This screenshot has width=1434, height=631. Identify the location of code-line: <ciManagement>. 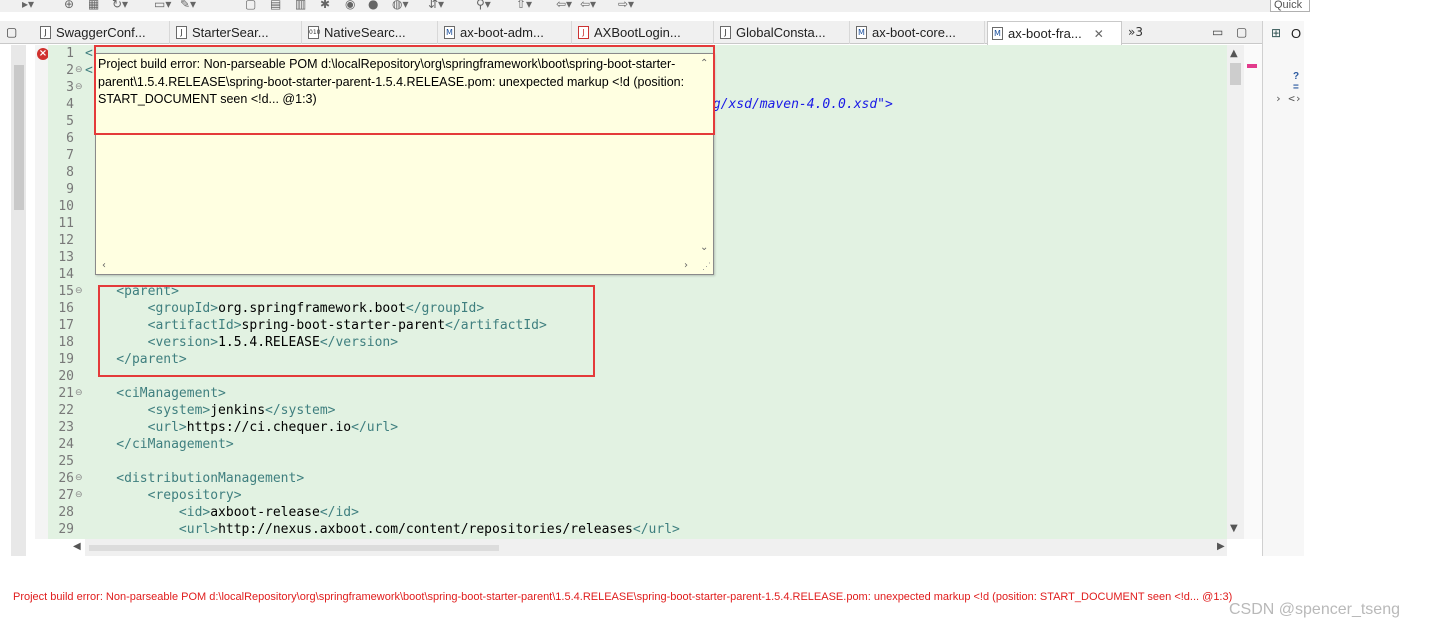
(155, 393).